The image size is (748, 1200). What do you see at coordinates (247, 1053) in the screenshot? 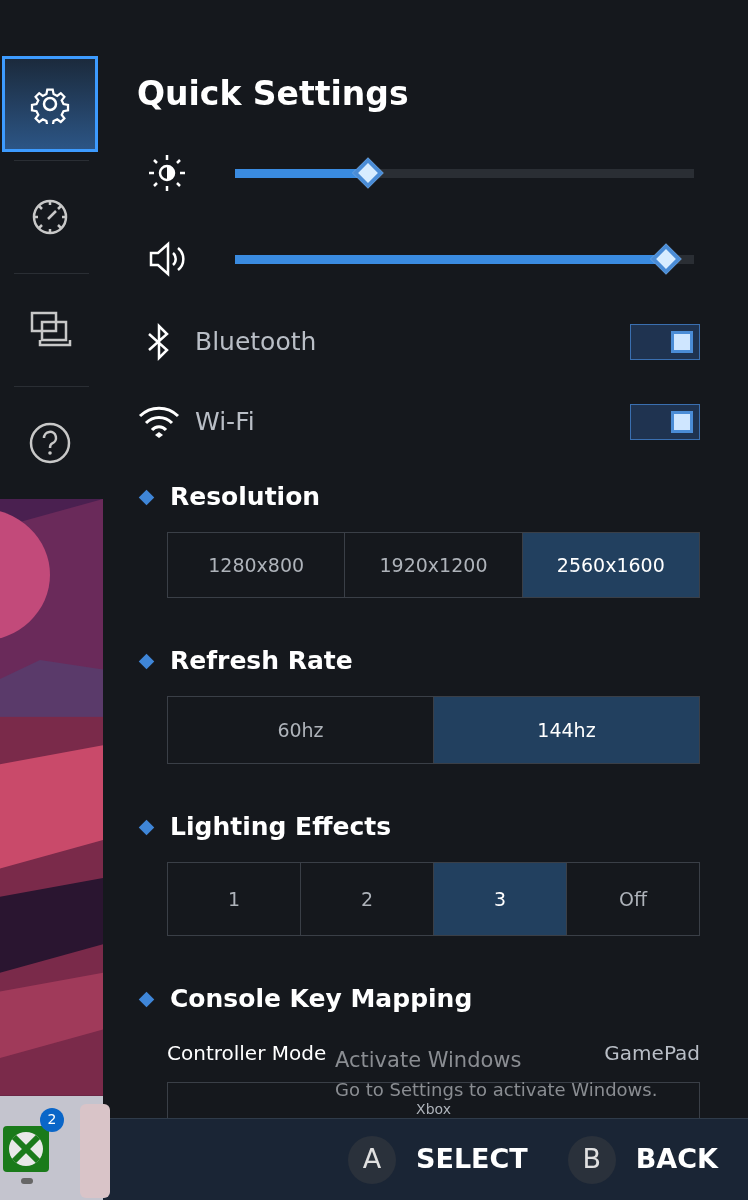
I see `setting-label: Controller Mode` at bounding box center [247, 1053].